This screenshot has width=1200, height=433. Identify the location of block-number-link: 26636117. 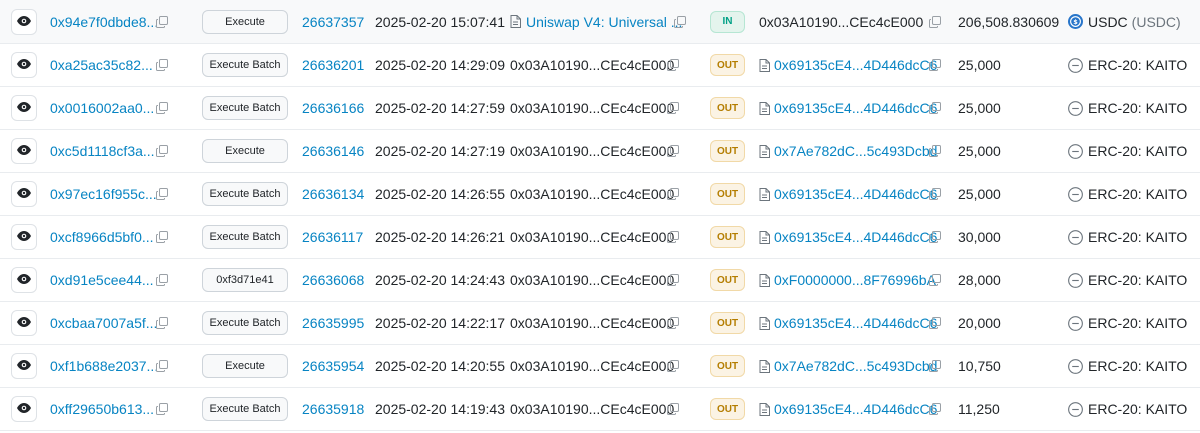
(332, 237).